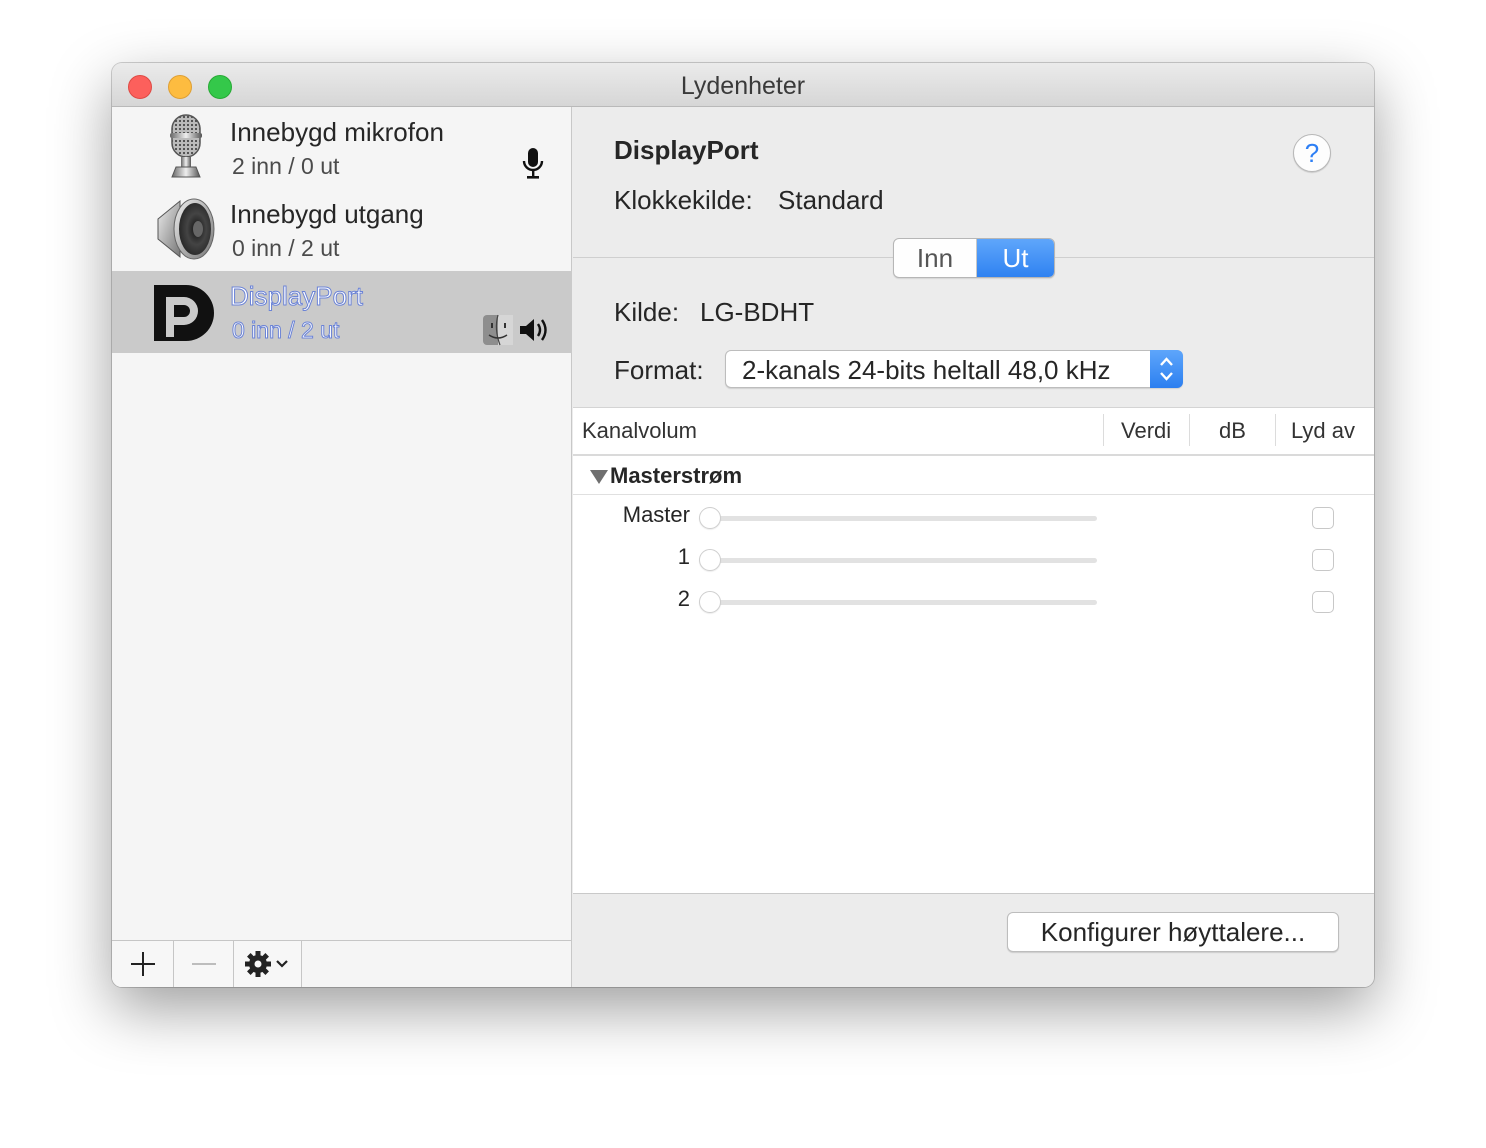 The height and width of the screenshot is (1148, 1486). I want to click on device-item-built-in-microphone: Innebygd mikrofon 2 inn / 0 ut, so click(342, 148).